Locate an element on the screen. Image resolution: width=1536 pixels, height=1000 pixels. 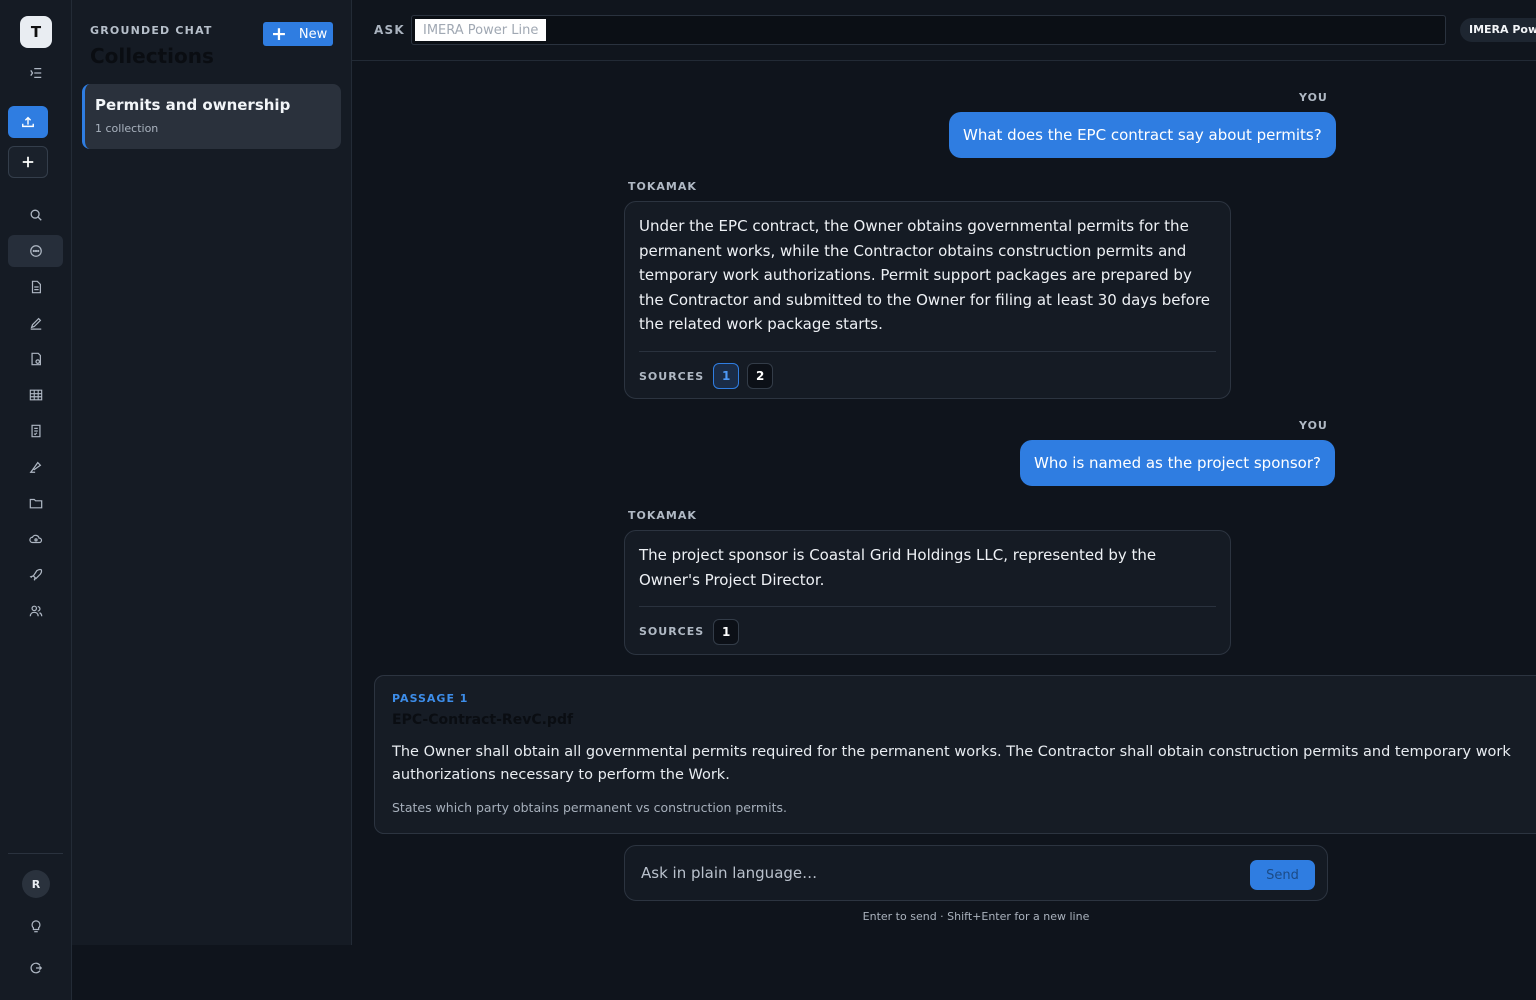
upload-button is located at coordinates (28, 122).